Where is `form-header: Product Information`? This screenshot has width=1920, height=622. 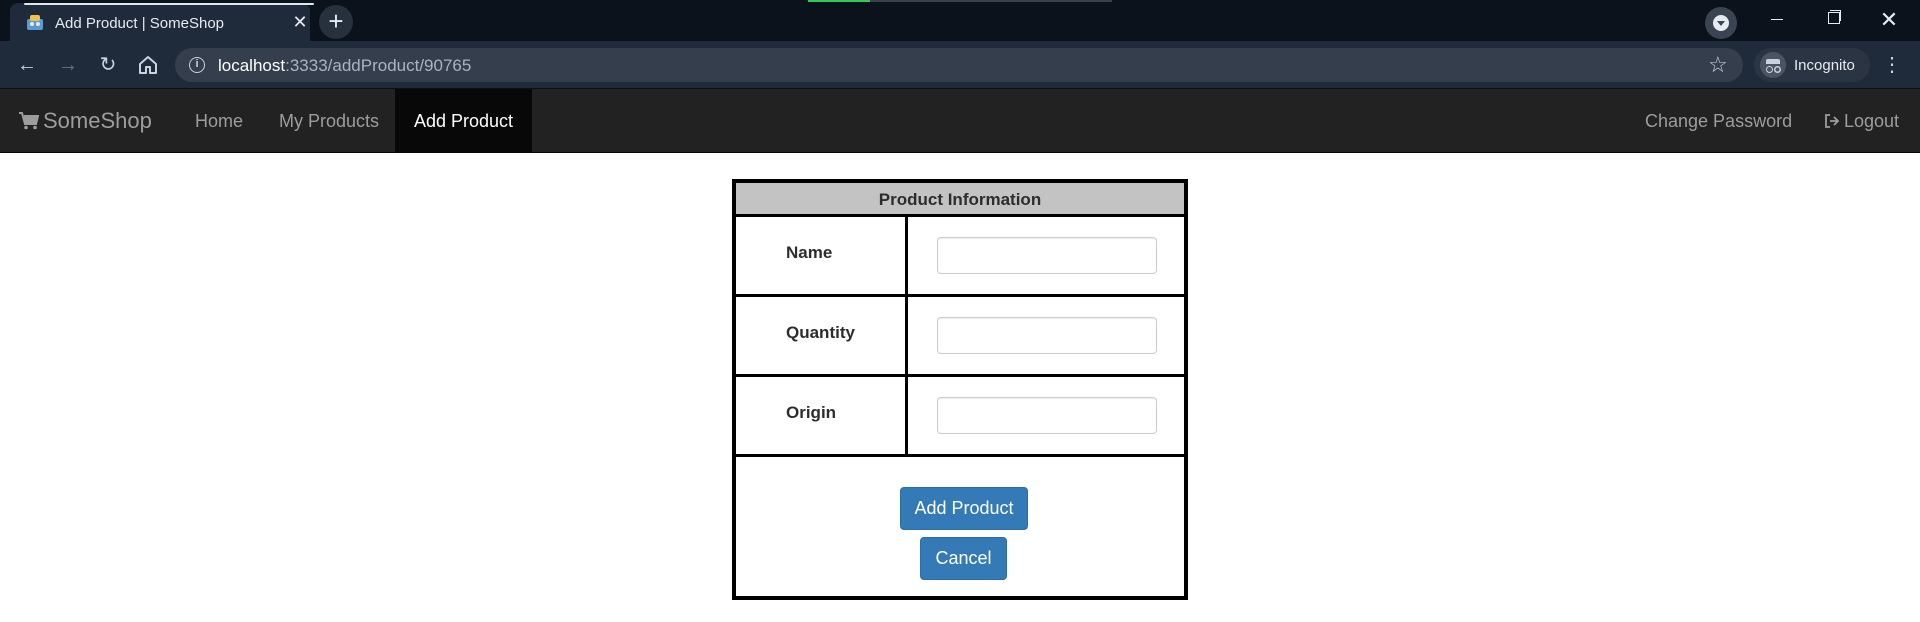 form-header: Product Information is located at coordinates (960, 200).